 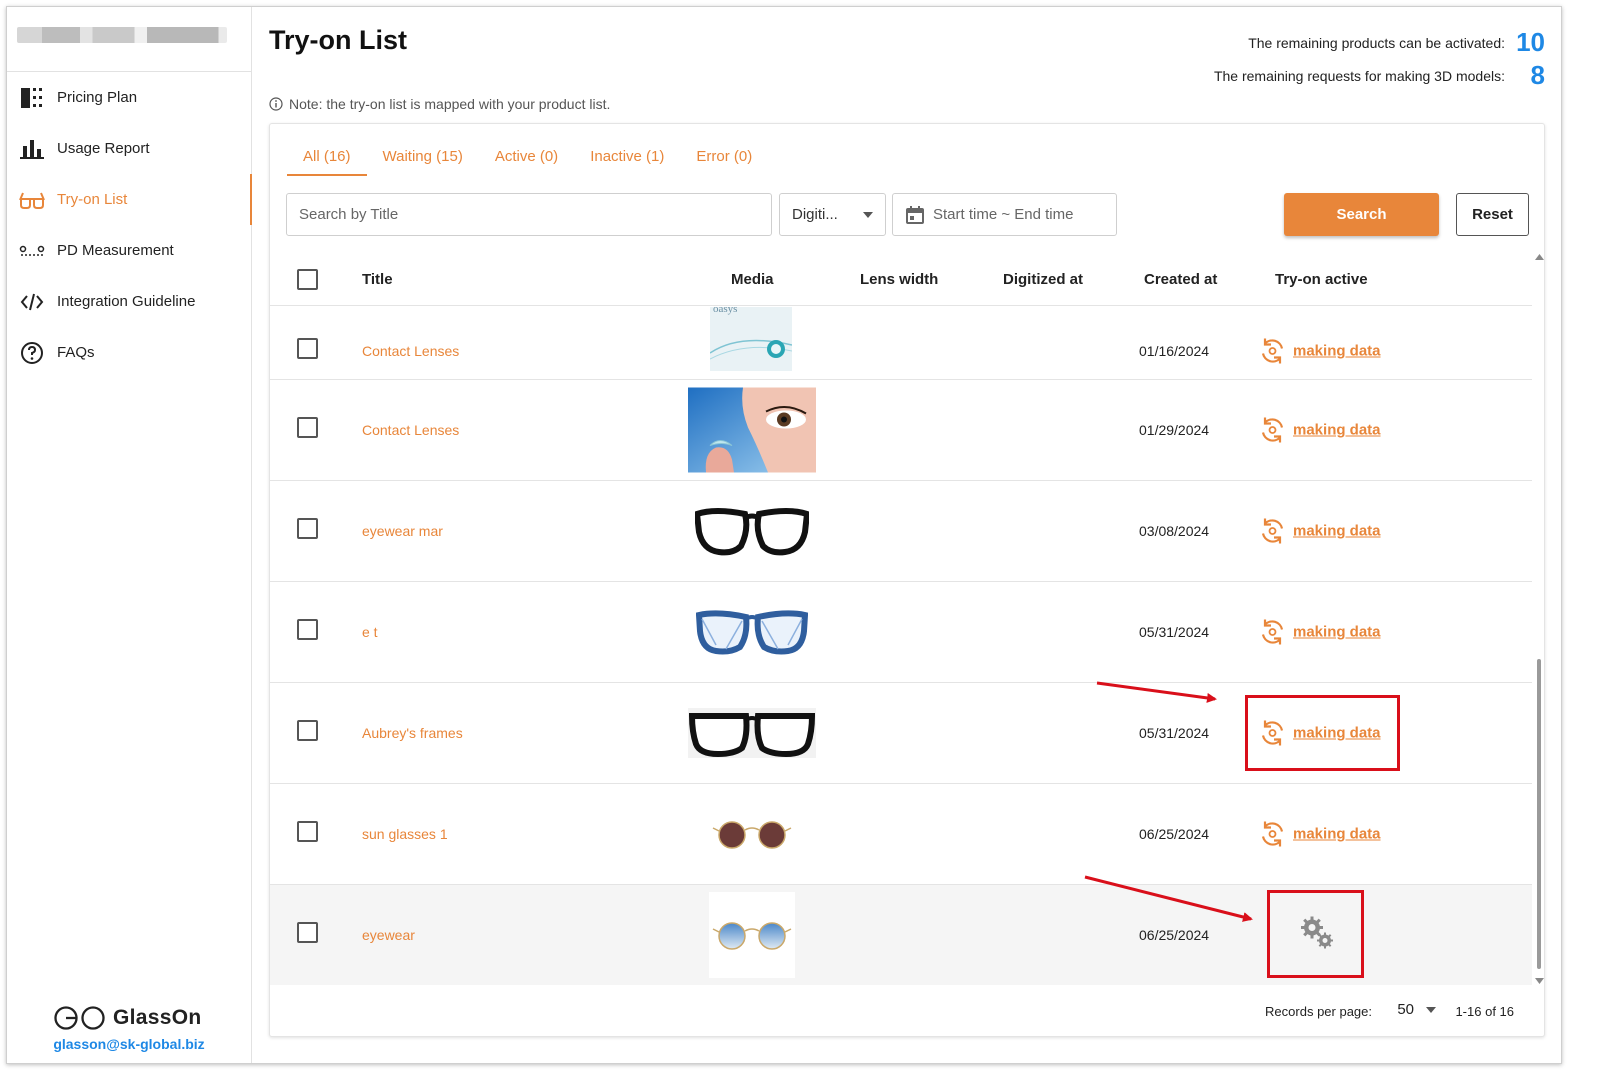 I want to click on sidebar-item-pricing-plan: Pricing Plan, so click(x=129, y=97).